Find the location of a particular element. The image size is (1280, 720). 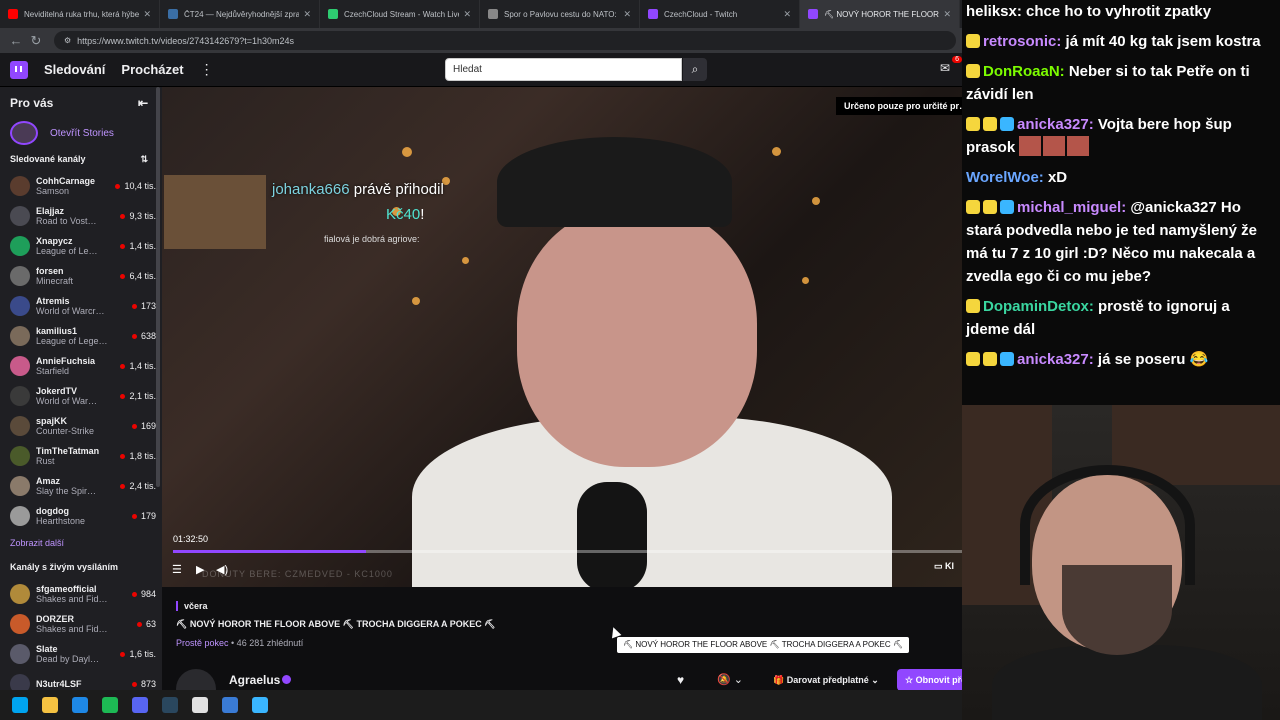

reload-icon: ↻ is located at coordinates (36, 41).